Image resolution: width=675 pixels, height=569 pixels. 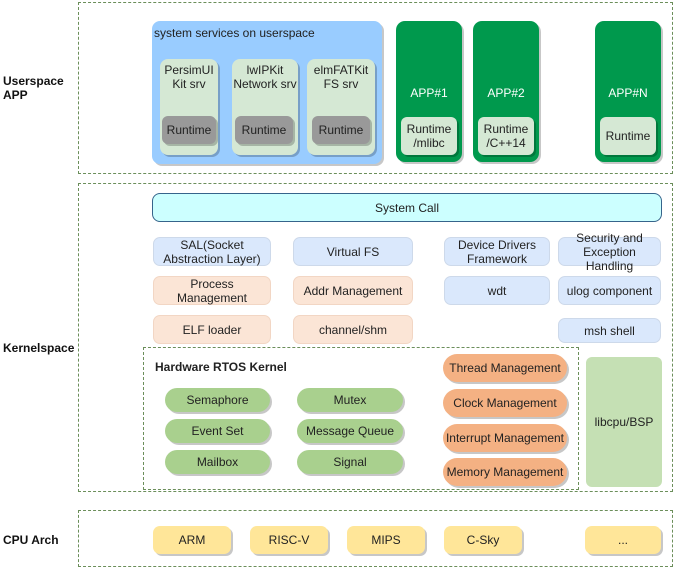 What do you see at coordinates (189, 107) in the screenshot?
I see `service-box: PersimUI Kit srv Runtime` at bounding box center [189, 107].